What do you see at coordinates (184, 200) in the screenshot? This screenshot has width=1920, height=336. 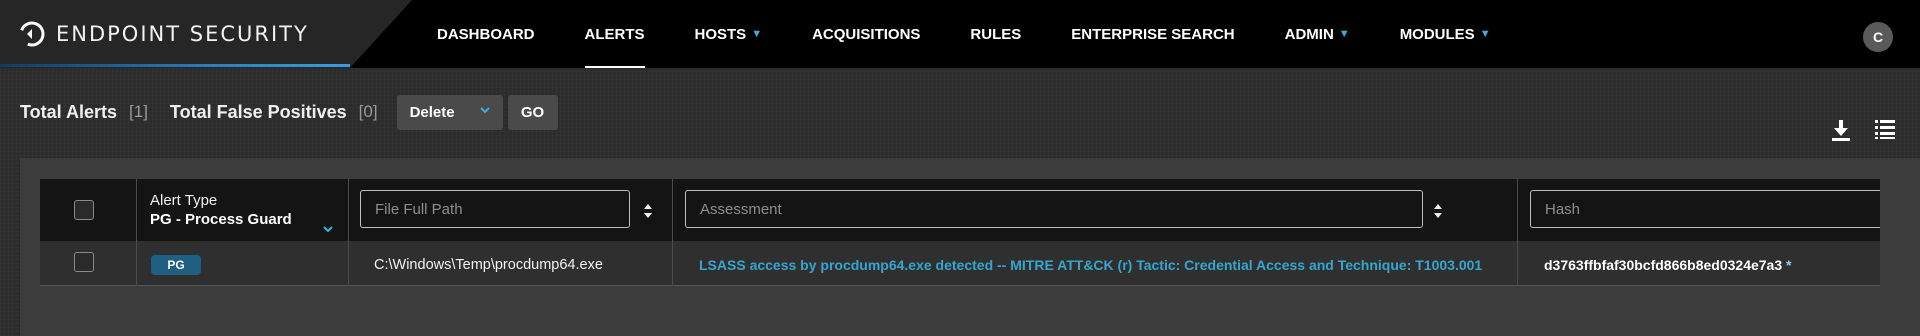 I see `alert-type-column-title: Alert Type` at bounding box center [184, 200].